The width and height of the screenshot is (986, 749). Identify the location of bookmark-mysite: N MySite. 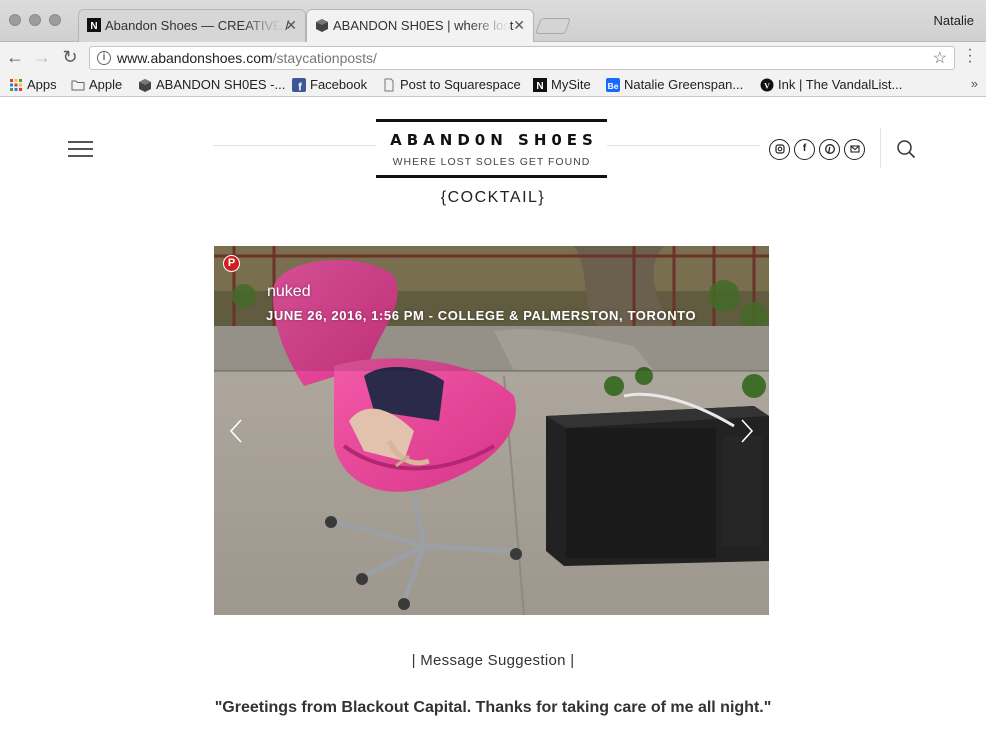
(562, 84).